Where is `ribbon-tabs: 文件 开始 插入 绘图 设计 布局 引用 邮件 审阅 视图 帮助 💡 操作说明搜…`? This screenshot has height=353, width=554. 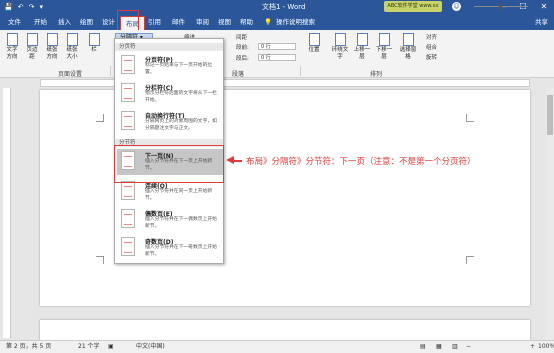 ribbon-tabs: 文件 开始 插入 绘图 设计 布局 引用 邮件 审阅 视图 帮助 💡 操作说明搜… is located at coordinates (277, 22).